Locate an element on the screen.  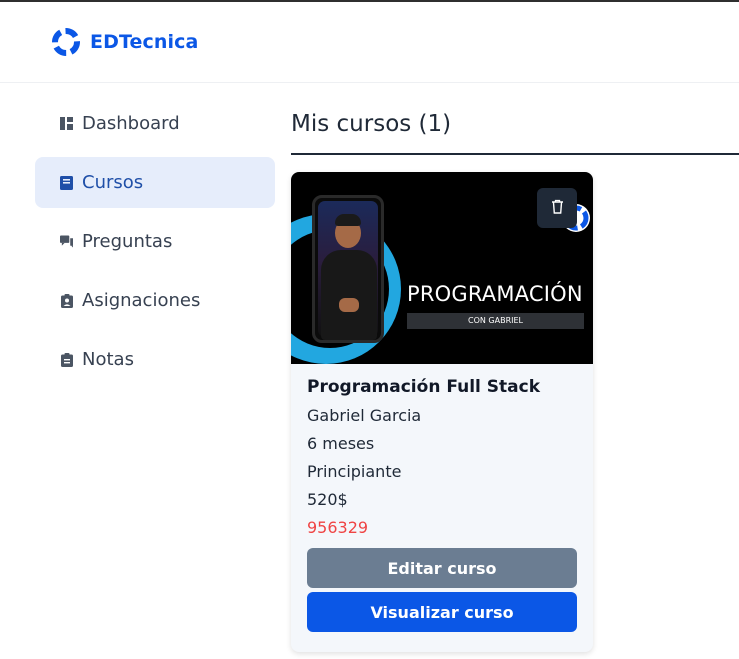
sidebar-item-notas: Notas is located at coordinates (155, 359).